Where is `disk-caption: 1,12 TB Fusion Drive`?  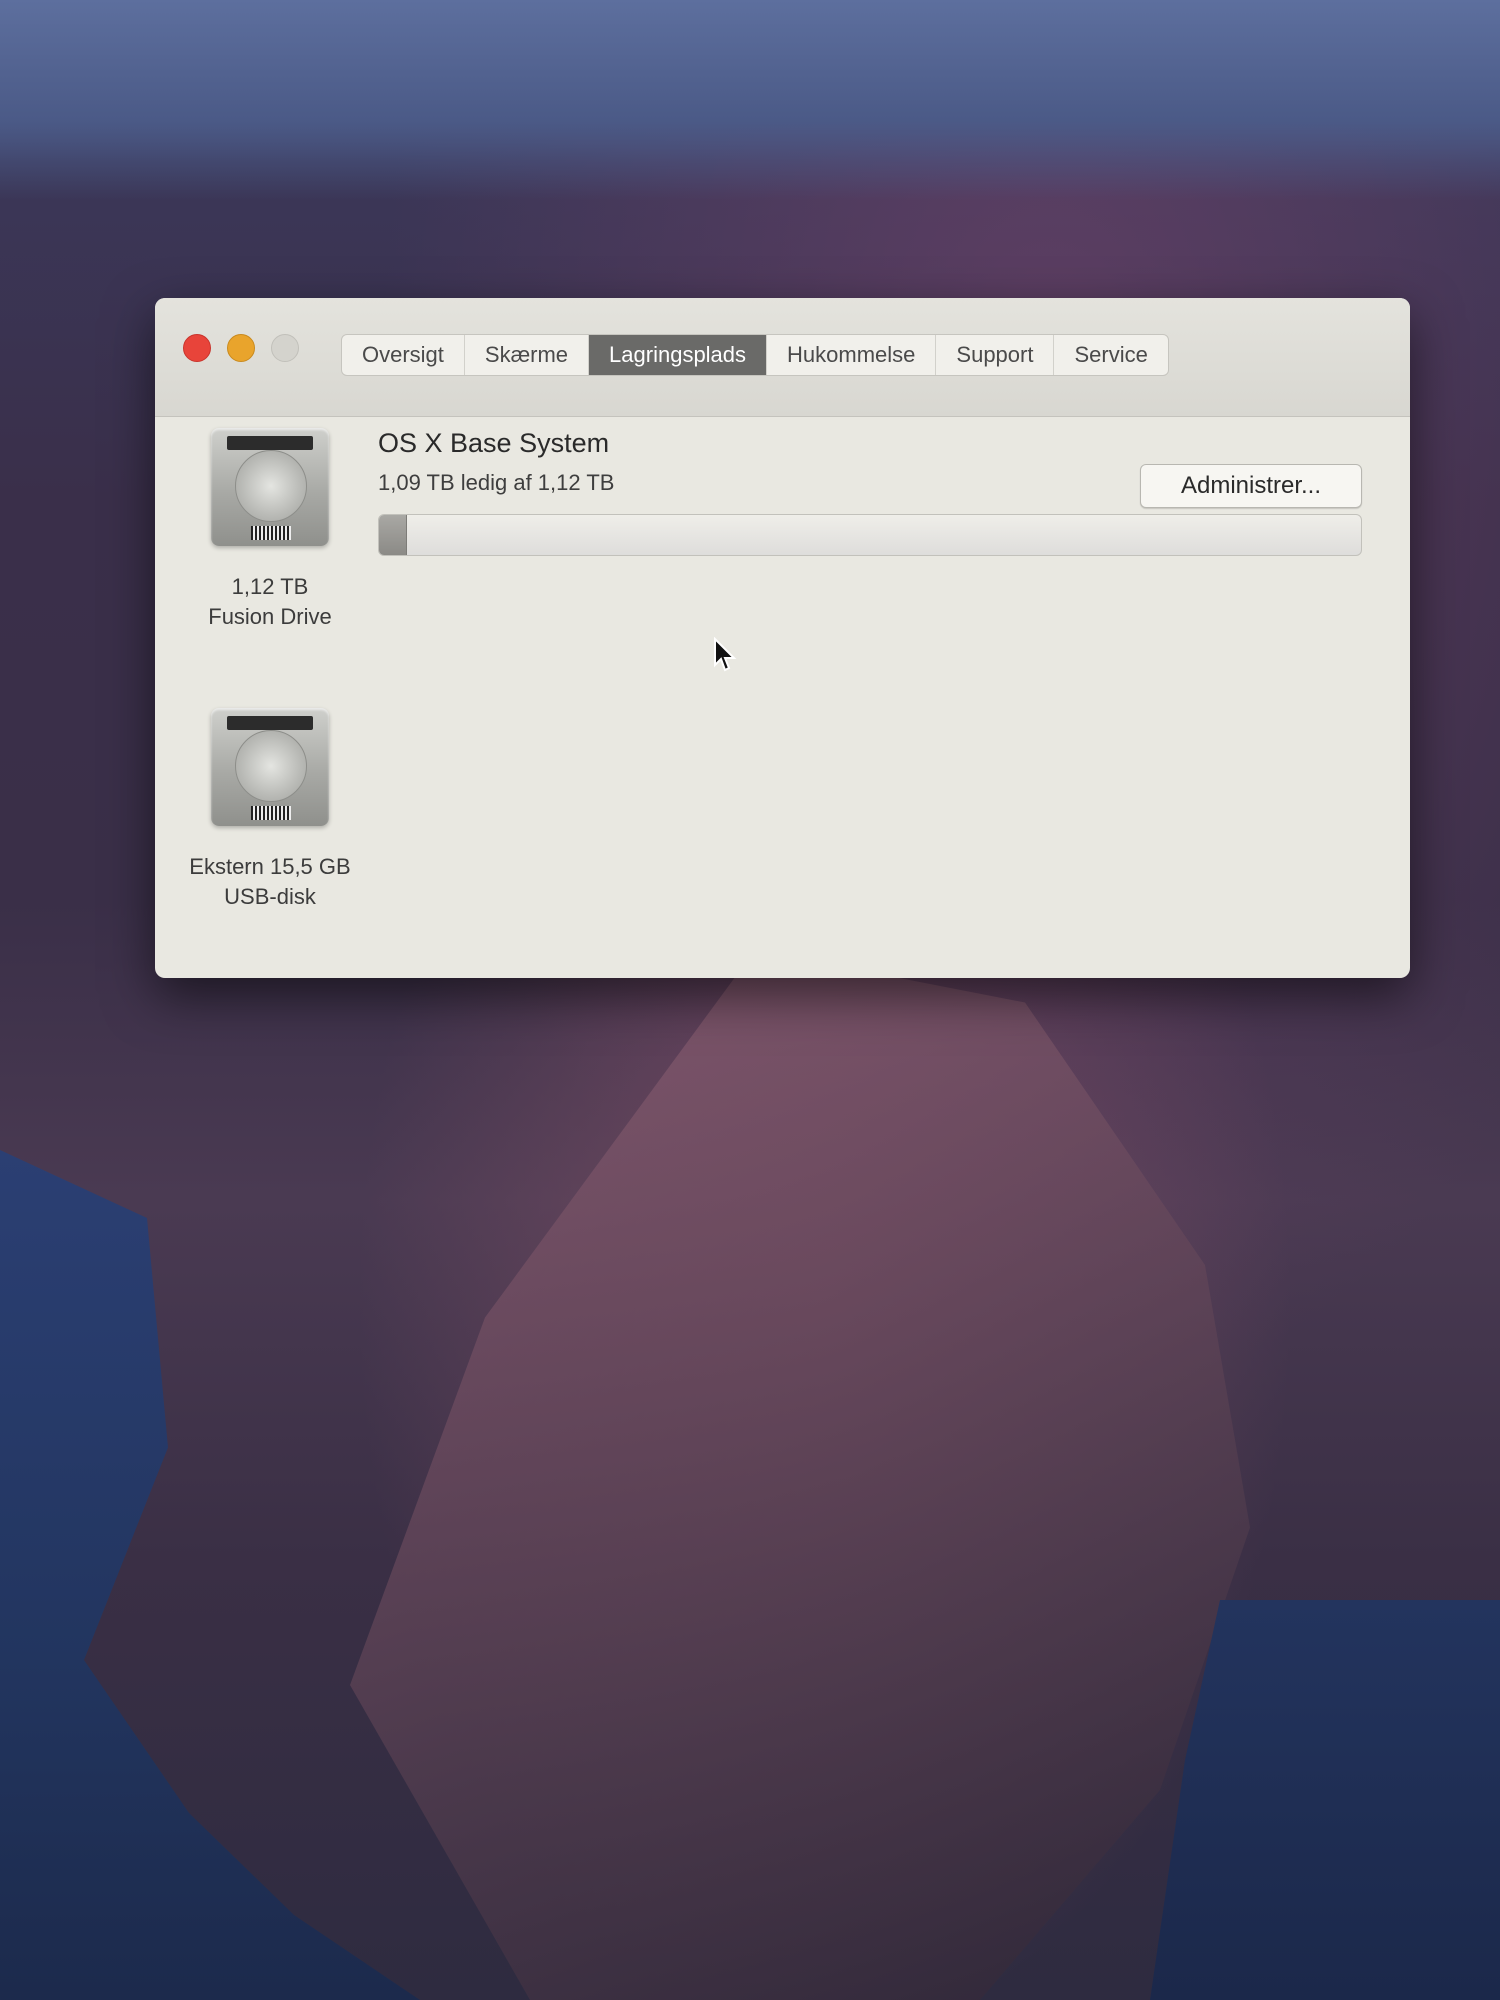 disk-caption: 1,12 TB Fusion Drive is located at coordinates (270, 602).